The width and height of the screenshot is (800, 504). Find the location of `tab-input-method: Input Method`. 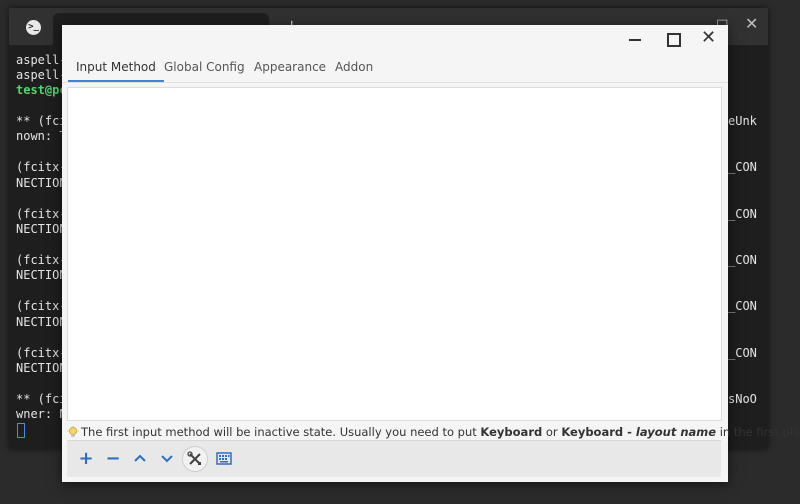

tab-input-method: Input Method is located at coordinates (116, 67).